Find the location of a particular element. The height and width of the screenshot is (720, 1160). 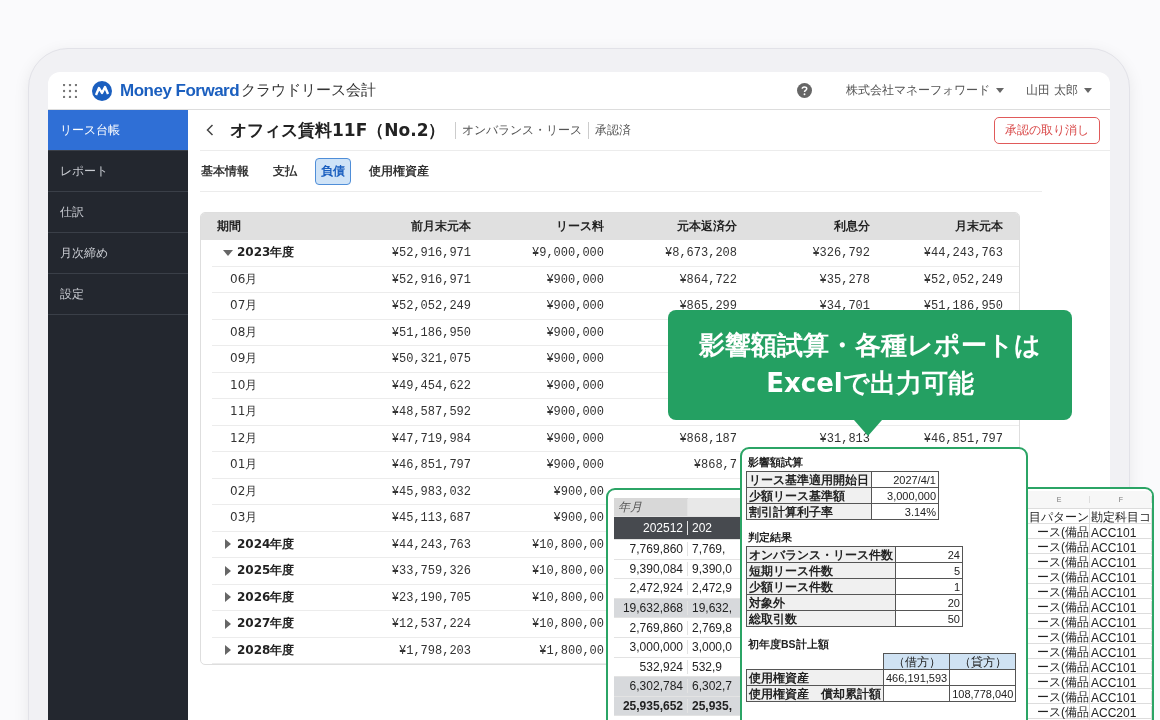

column-header: 利息分 is located at coordinates (851, 226).